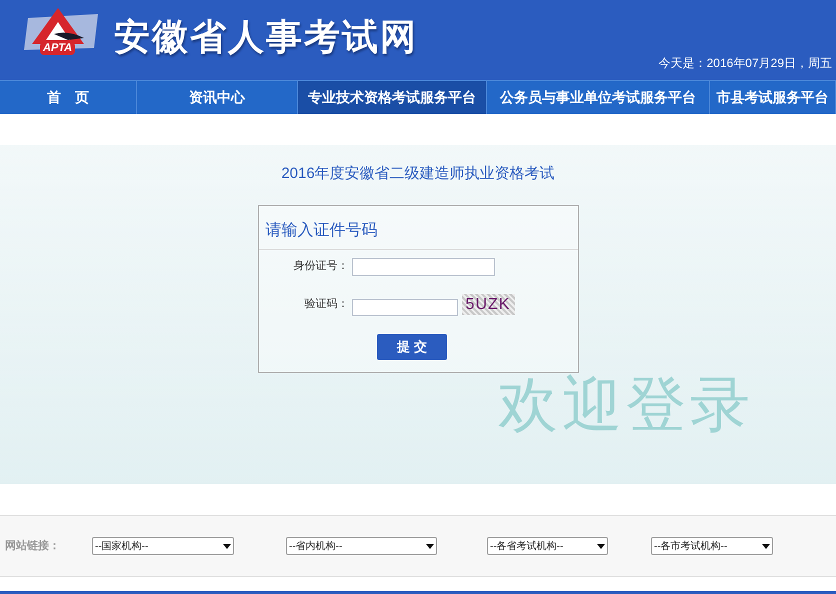 This screenshot has height=594, width=836. I want to click on welcome-text: 欢迎登录, so click(626, 405).